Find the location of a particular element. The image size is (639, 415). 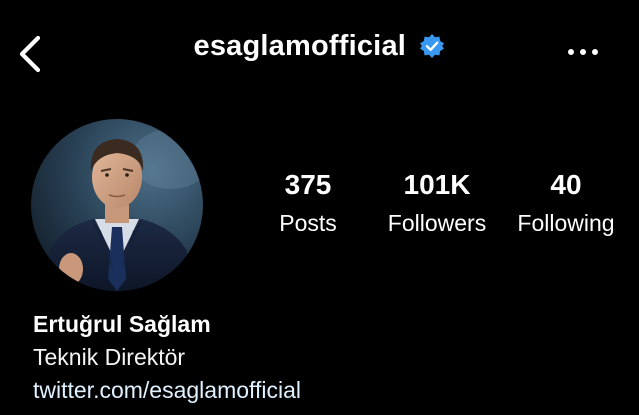

following-stat: 40 Following is located at coordinates (566, 203).